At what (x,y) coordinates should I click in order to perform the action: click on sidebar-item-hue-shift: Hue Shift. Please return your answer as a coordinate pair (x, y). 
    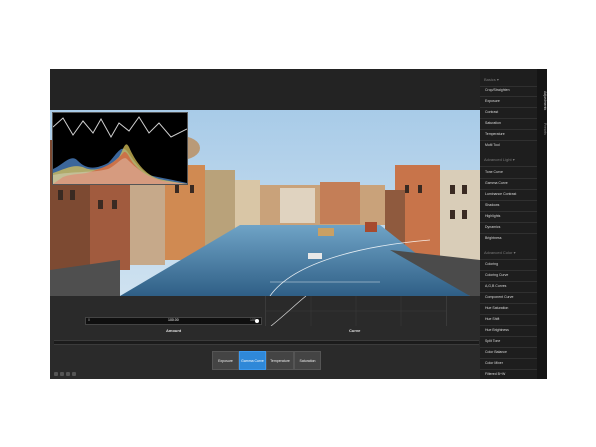
    Looking at the image, I should click on (492, 319).